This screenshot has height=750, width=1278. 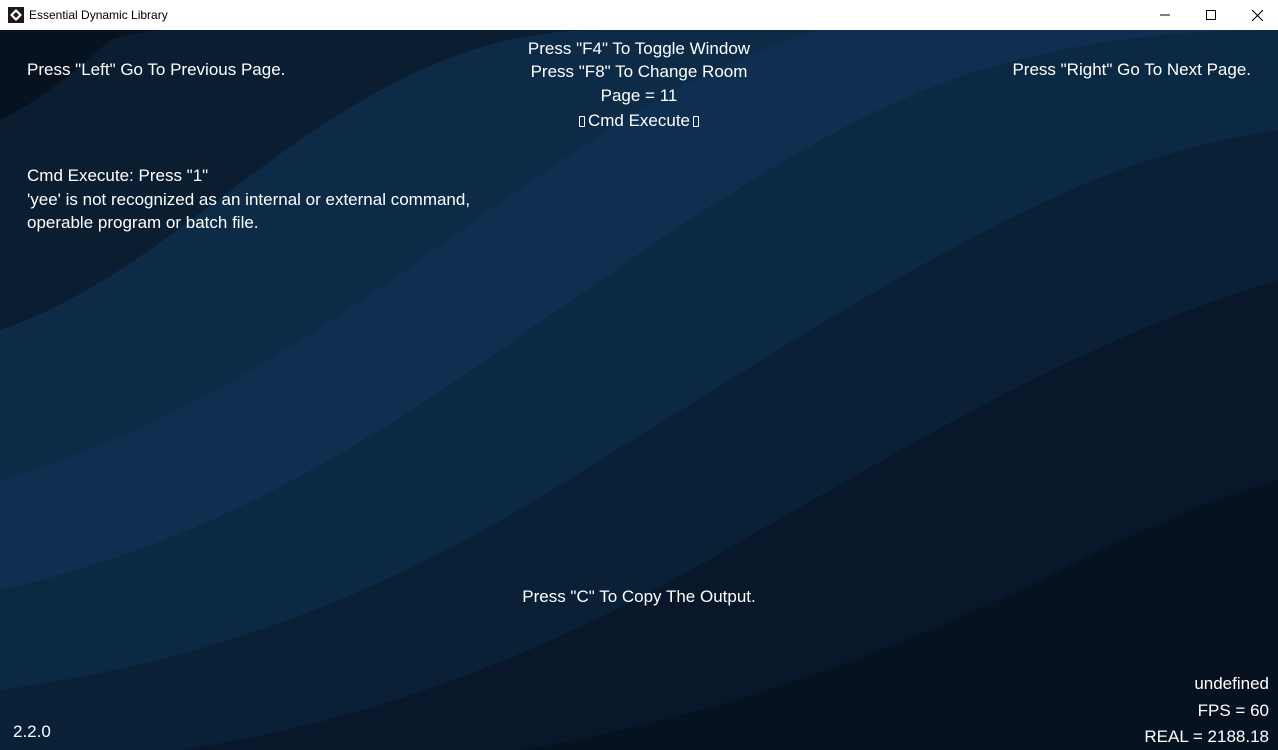 What do you see at coordinates (639, 95) in the screenshot?
I see `page-indicator: Page = 11` at bounding box center [639, 95].